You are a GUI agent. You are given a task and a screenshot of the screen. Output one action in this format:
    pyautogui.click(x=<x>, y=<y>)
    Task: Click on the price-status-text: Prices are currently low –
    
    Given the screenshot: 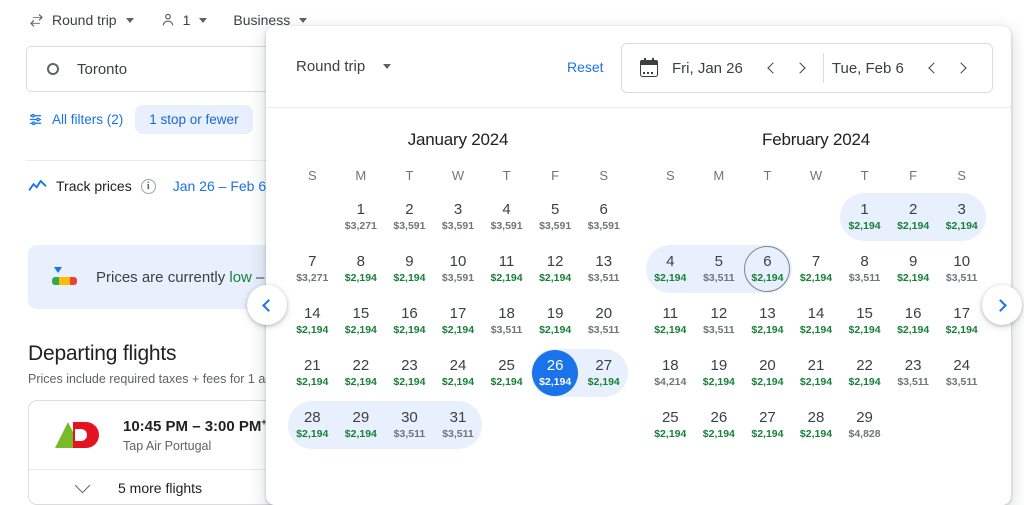 What is the action you would take?
    pyautogui.click(x=180, y=277)
    